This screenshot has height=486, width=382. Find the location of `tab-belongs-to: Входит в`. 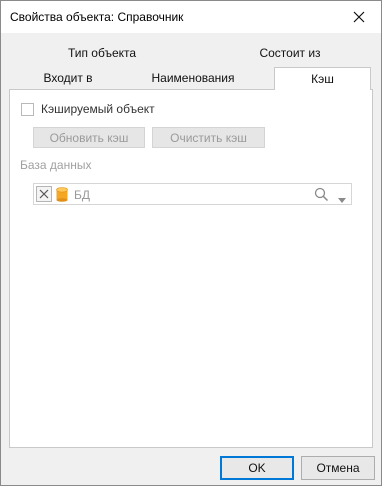

tab-belongs-to: Входит в is located at coordinates (68, 78).